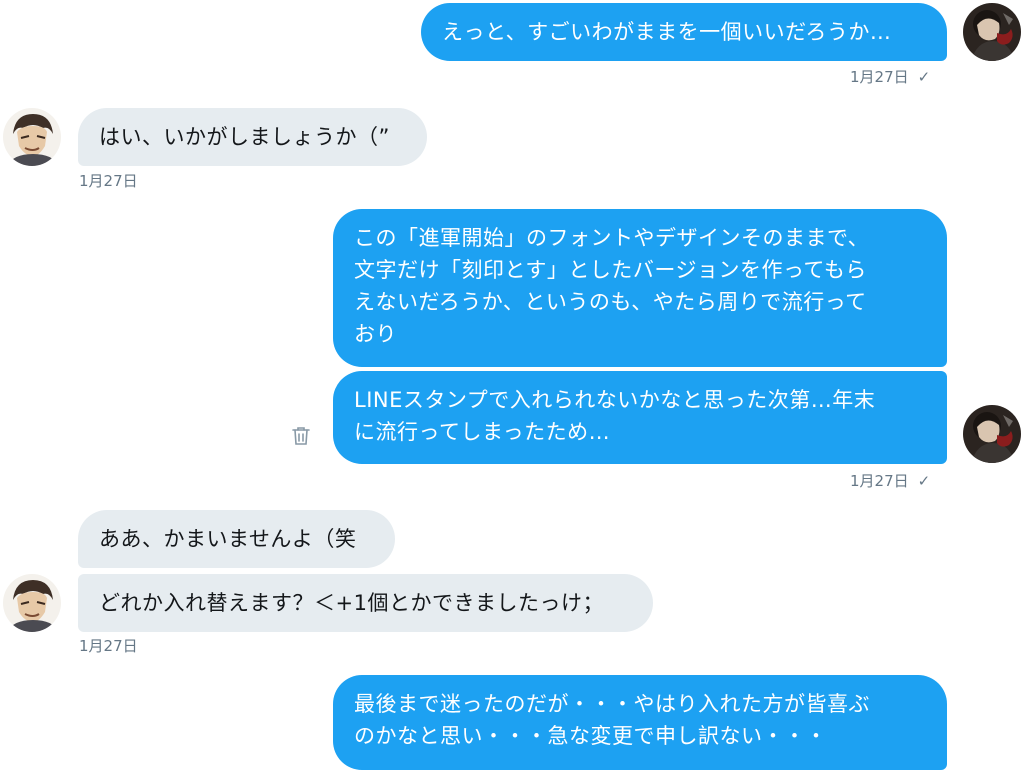 Image resolution: width=1024 pixels, height=770 pixels. Describe the element at coordinates (365, 603) in the screenshot. I see `message-bubble-incoming: どれか入れ替えます？＜+1個とかできましたっけ；` at that location.